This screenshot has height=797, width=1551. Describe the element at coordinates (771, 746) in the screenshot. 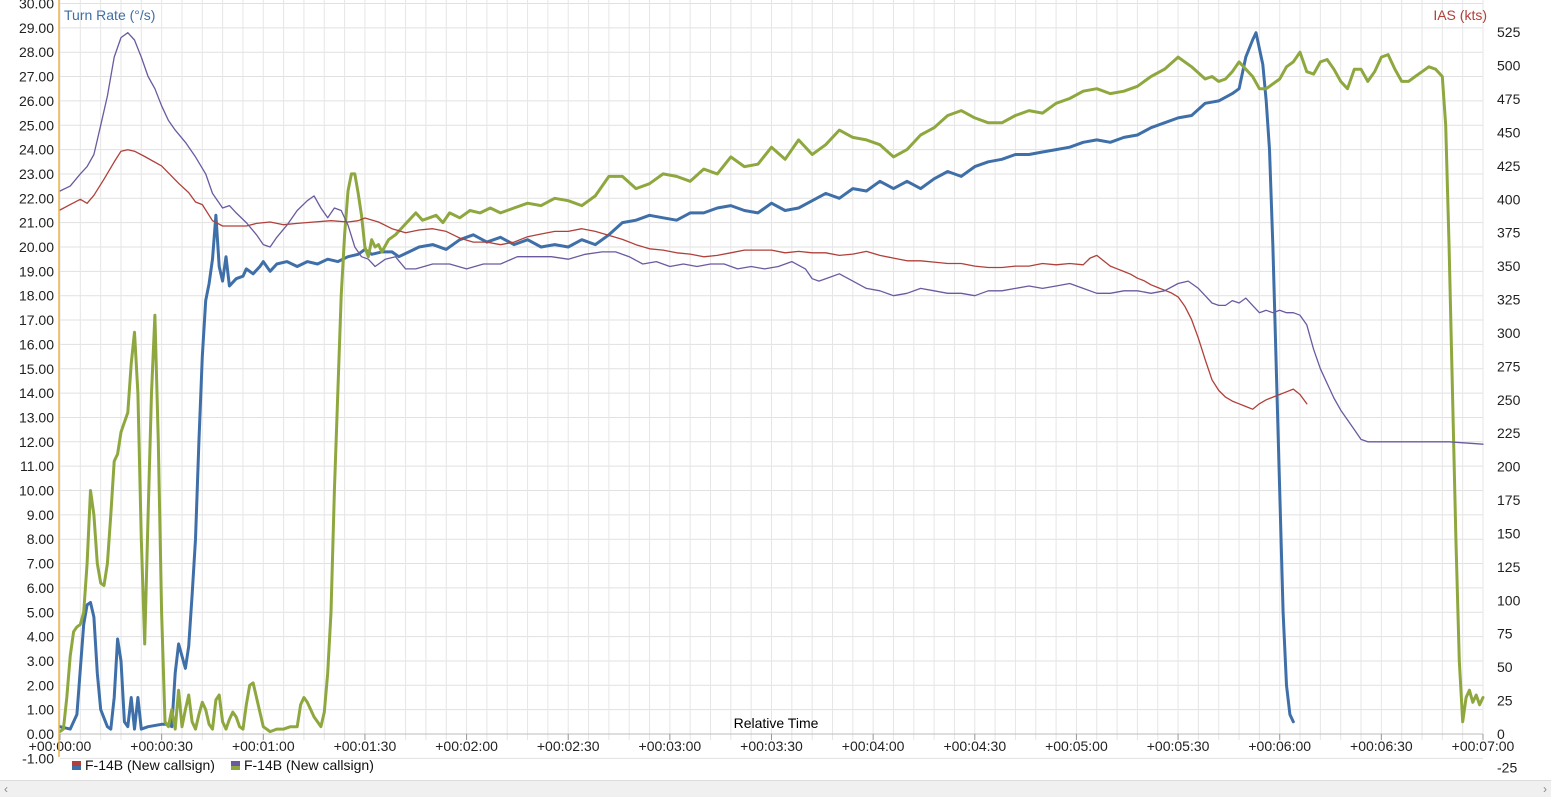

I see `x-tick-label: +00:03:30` at that location.